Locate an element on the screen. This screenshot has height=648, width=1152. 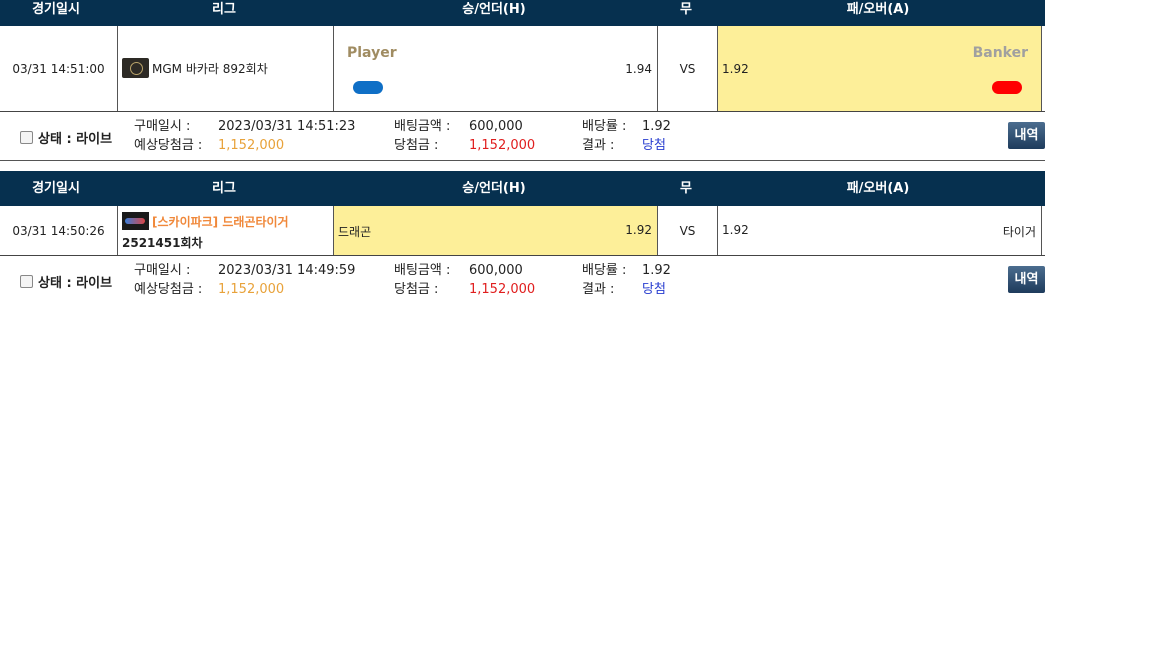
banker-label: Banker is located at coordinates (1000, 53).